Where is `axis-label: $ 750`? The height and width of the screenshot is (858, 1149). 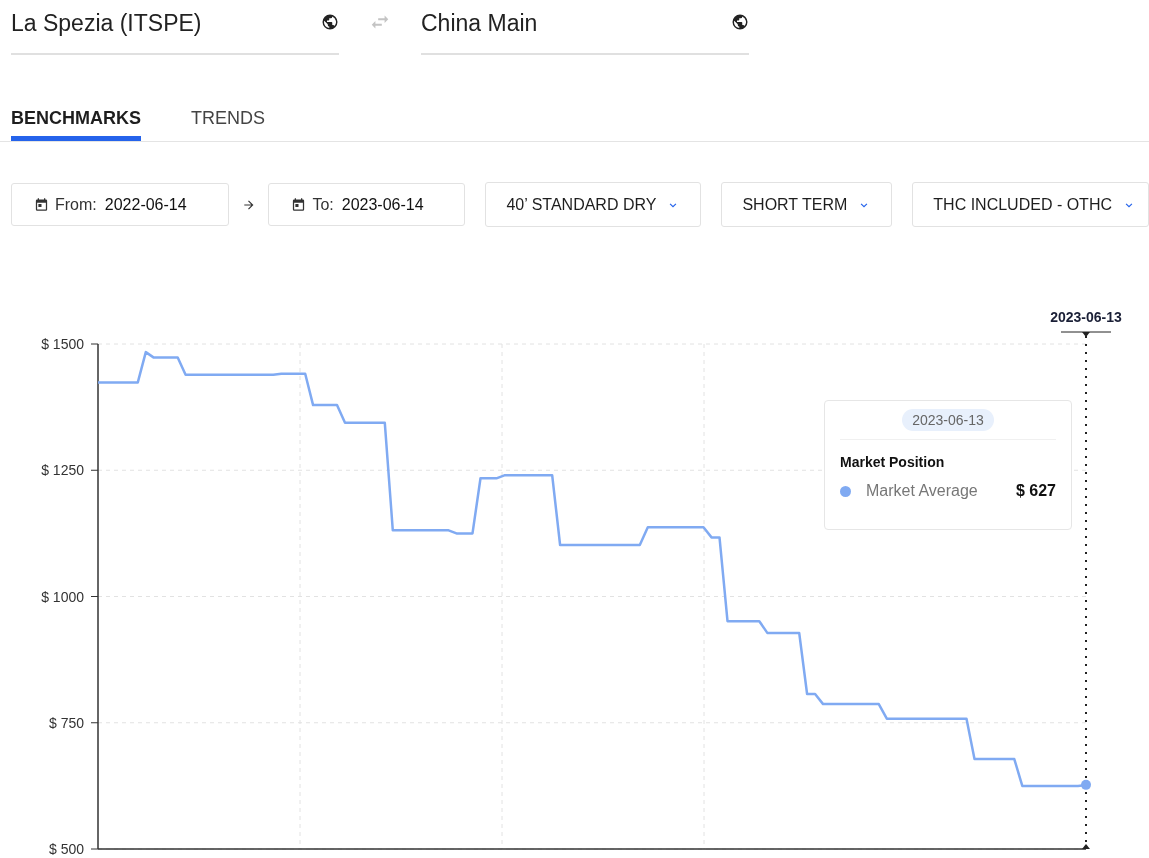
axis-label: $ 750 is located at coordinates (66, 722).